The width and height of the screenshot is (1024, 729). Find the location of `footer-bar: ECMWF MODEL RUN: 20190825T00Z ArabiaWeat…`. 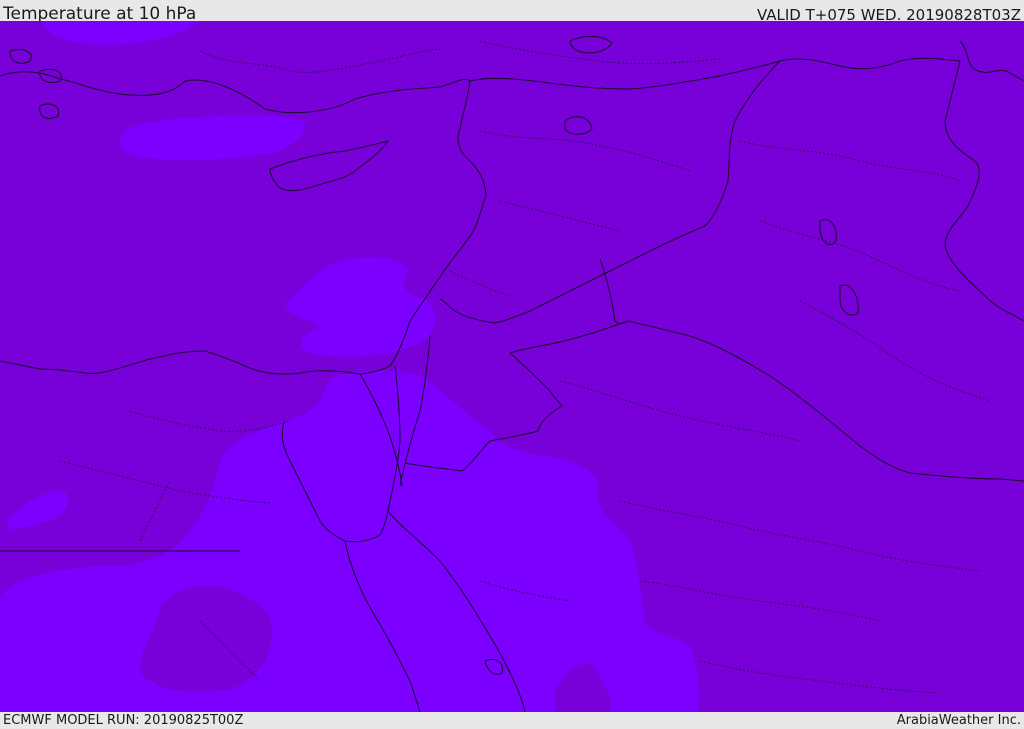

footer-bar: ECMWF MODEL RUN: 20190825T00Z ArabiaWeat… is located at coordinates (512, 720).